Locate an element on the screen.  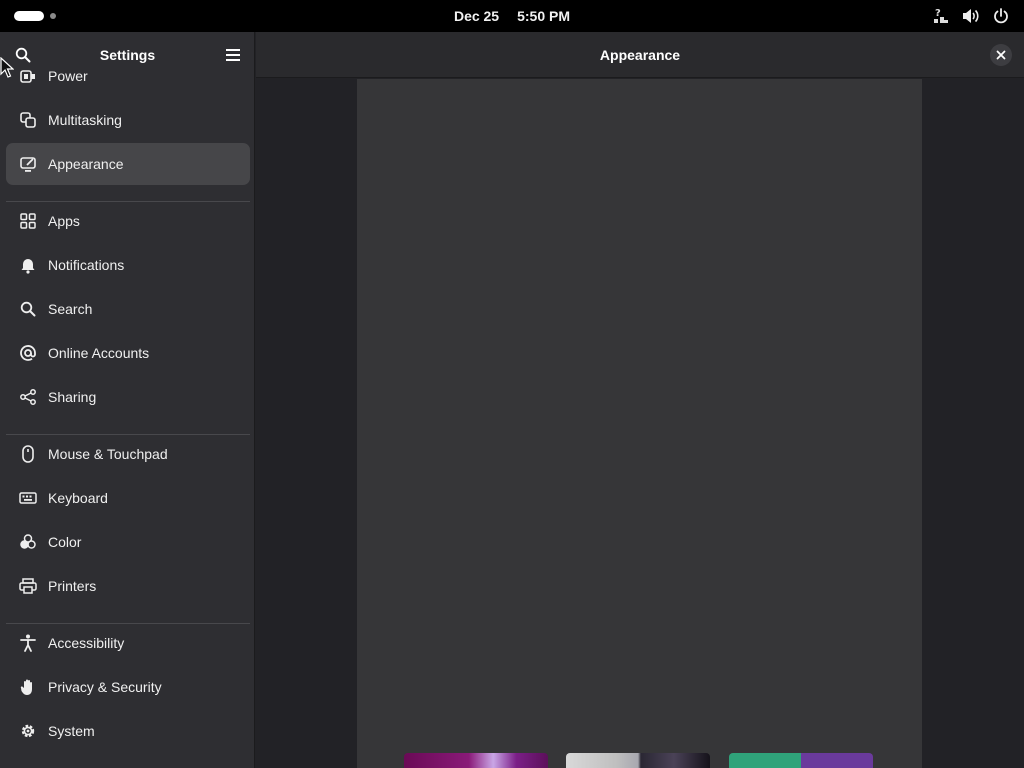
sidebar-item-label: Keyboard is located at coordinates (78, 498).